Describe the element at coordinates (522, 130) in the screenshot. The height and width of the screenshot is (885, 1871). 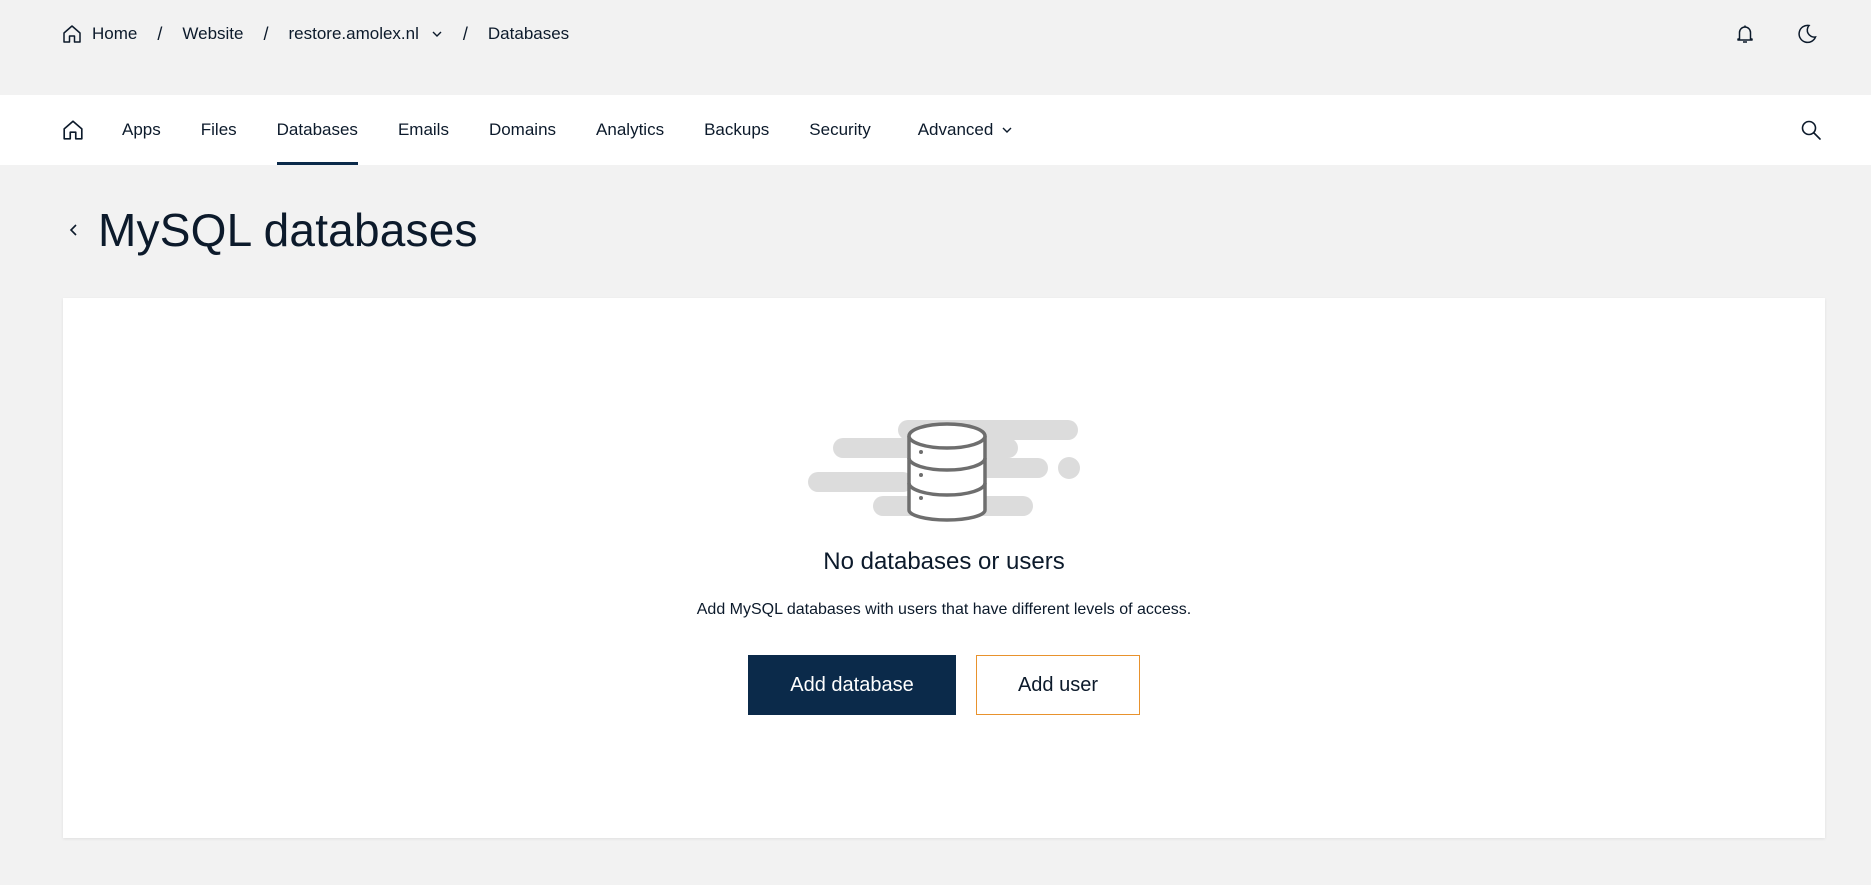
I see `nav-item-domains: Domains` at that location.